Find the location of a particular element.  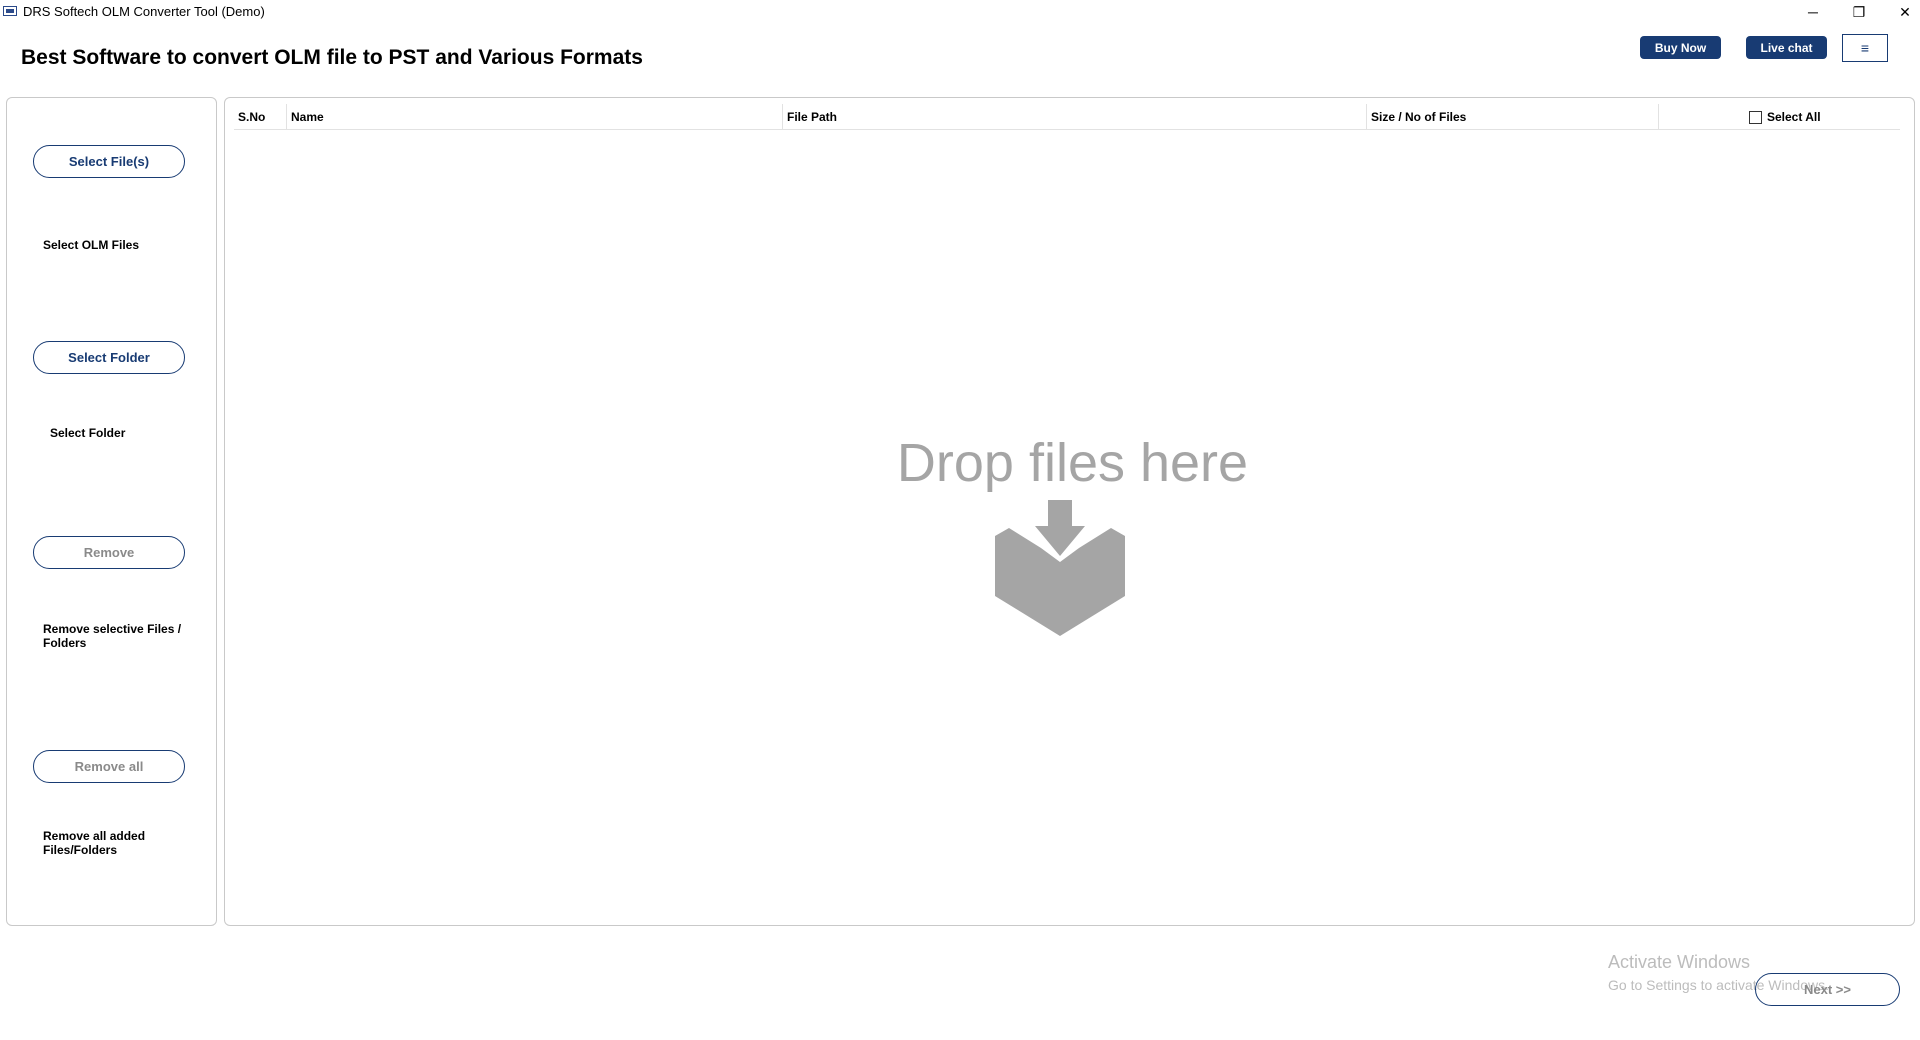

tray-download-icon is located at coordinates (1060, 568).